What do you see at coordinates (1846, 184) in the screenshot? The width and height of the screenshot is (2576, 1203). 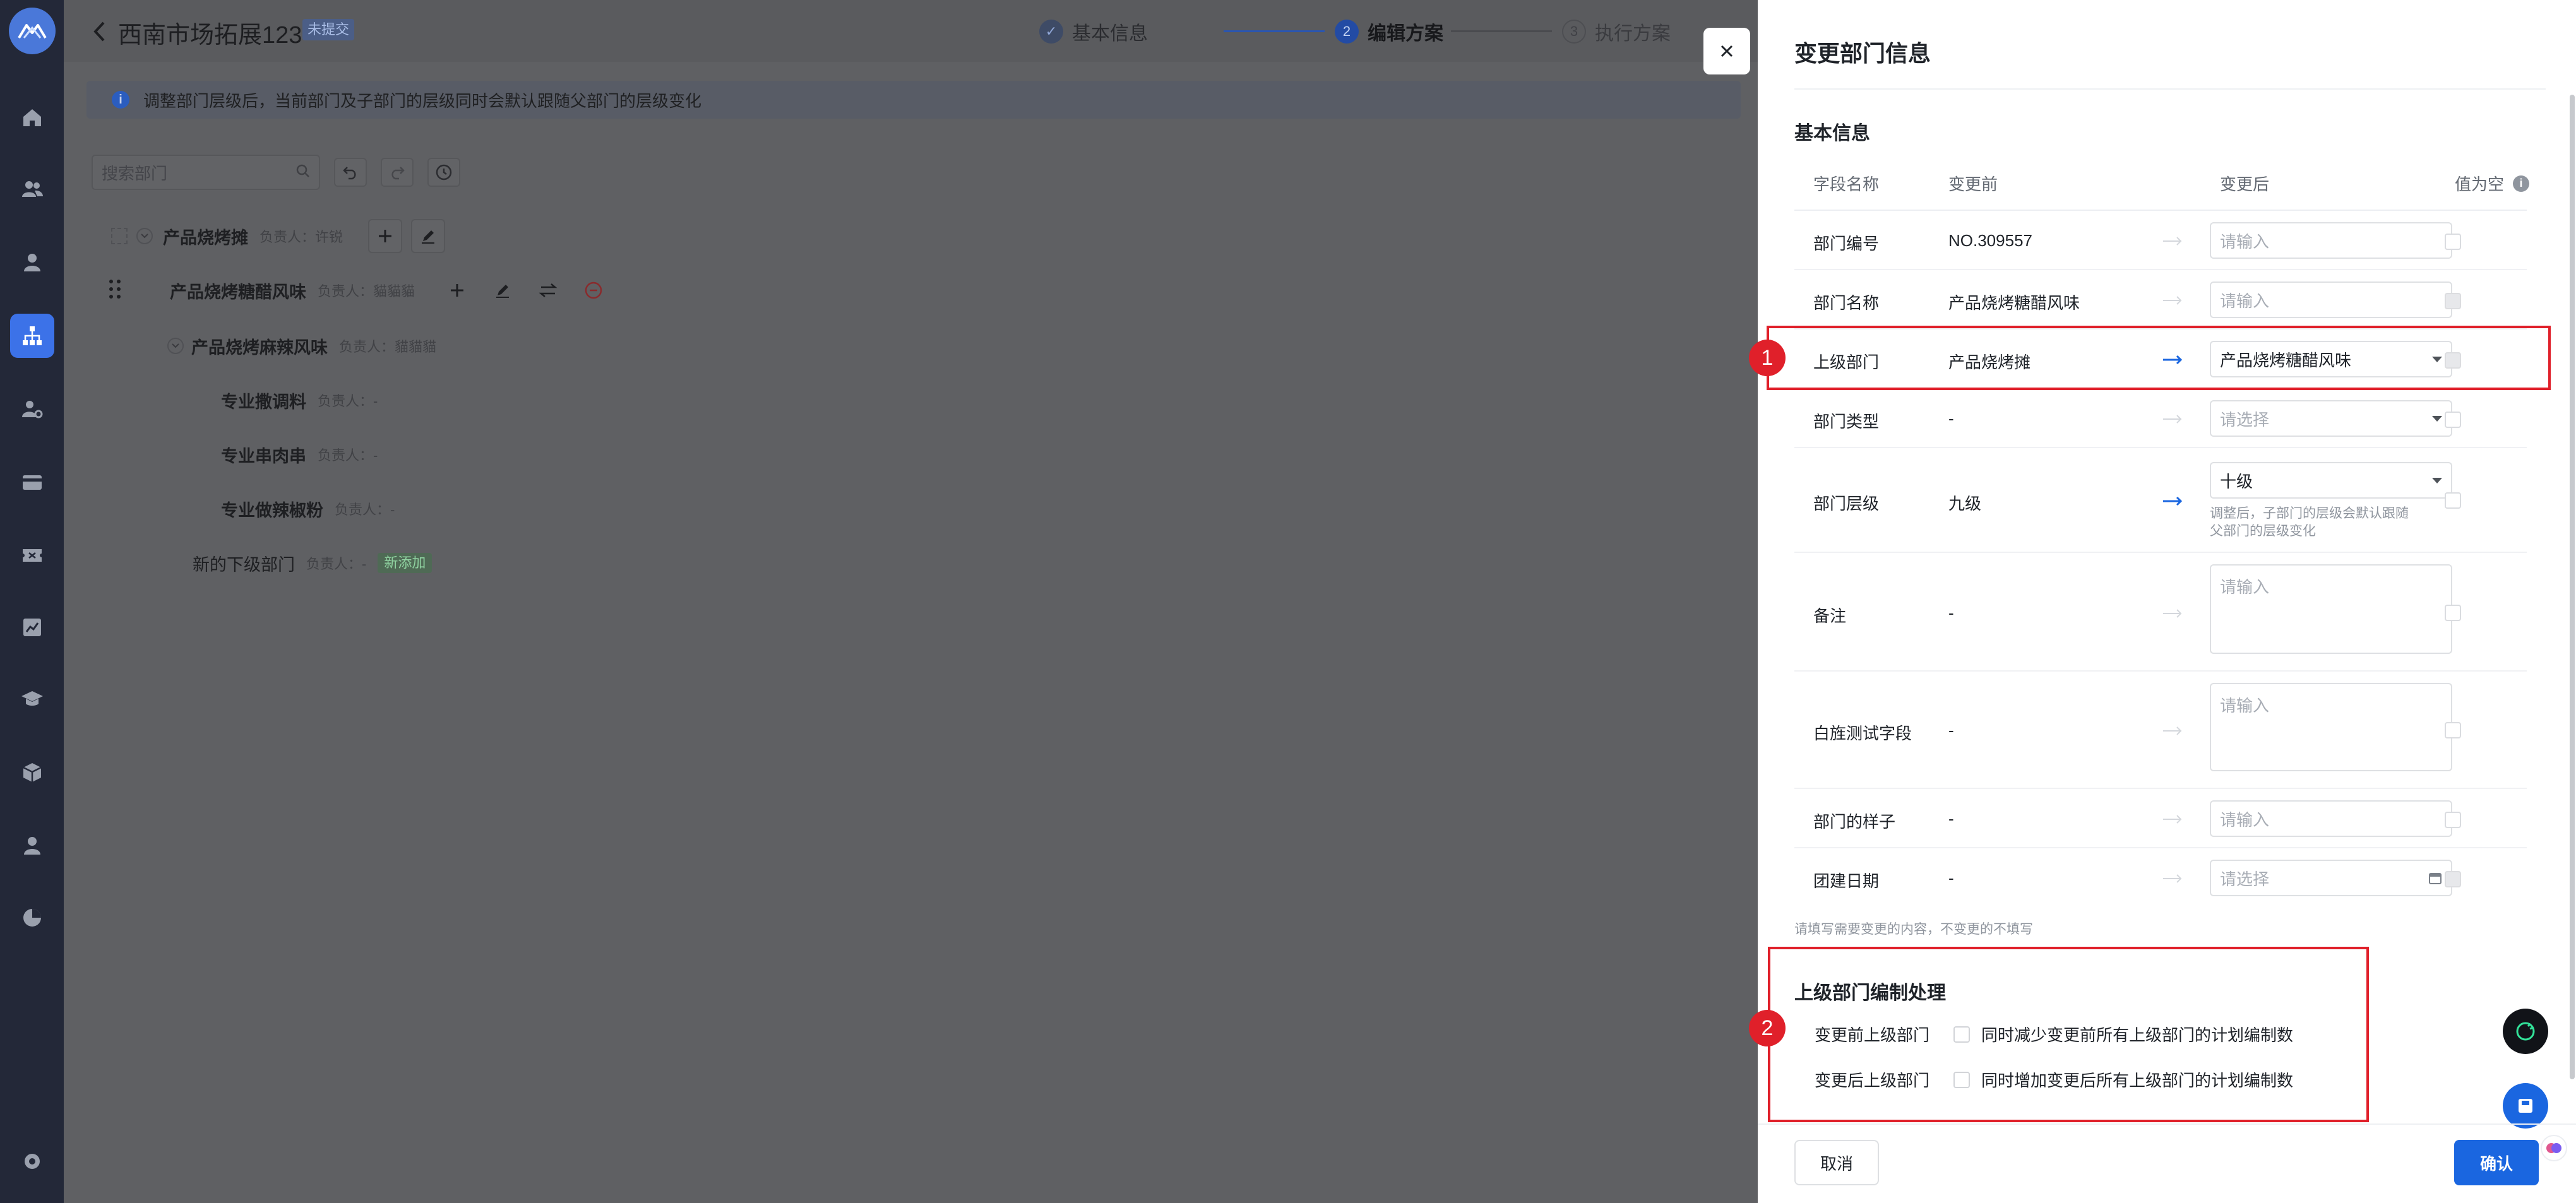 I see `column-header-field: 字段名称` at bounding box center [1846, 184].